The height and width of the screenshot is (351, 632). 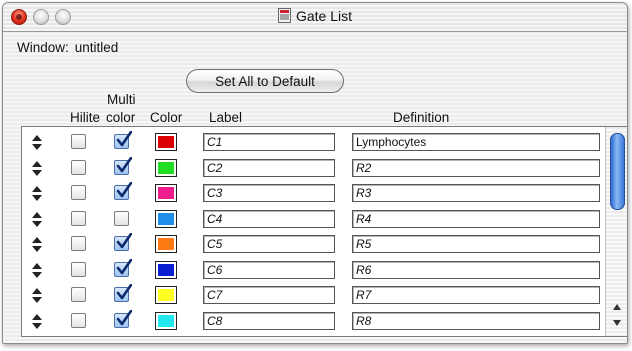 What do you see at coordinates (269, 269) in the screenshot?
I see `label-field: C6` at bounding box center [269, 269].